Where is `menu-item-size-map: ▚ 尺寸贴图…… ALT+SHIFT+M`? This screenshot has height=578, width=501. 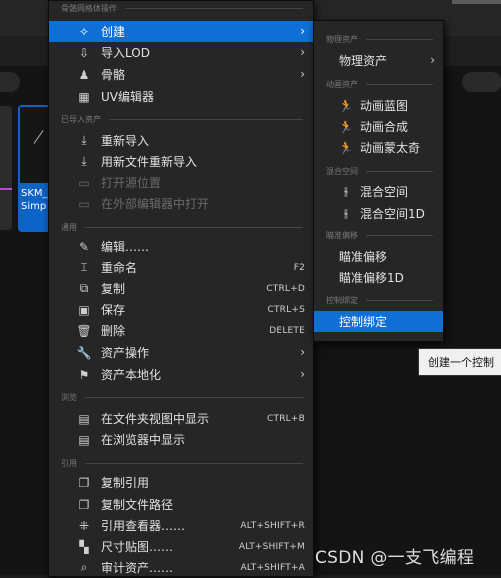
menu-item-size-map: ▚ 尺寸贴图…… ALT+SHIFT+M is located at coordinates (181, 546).